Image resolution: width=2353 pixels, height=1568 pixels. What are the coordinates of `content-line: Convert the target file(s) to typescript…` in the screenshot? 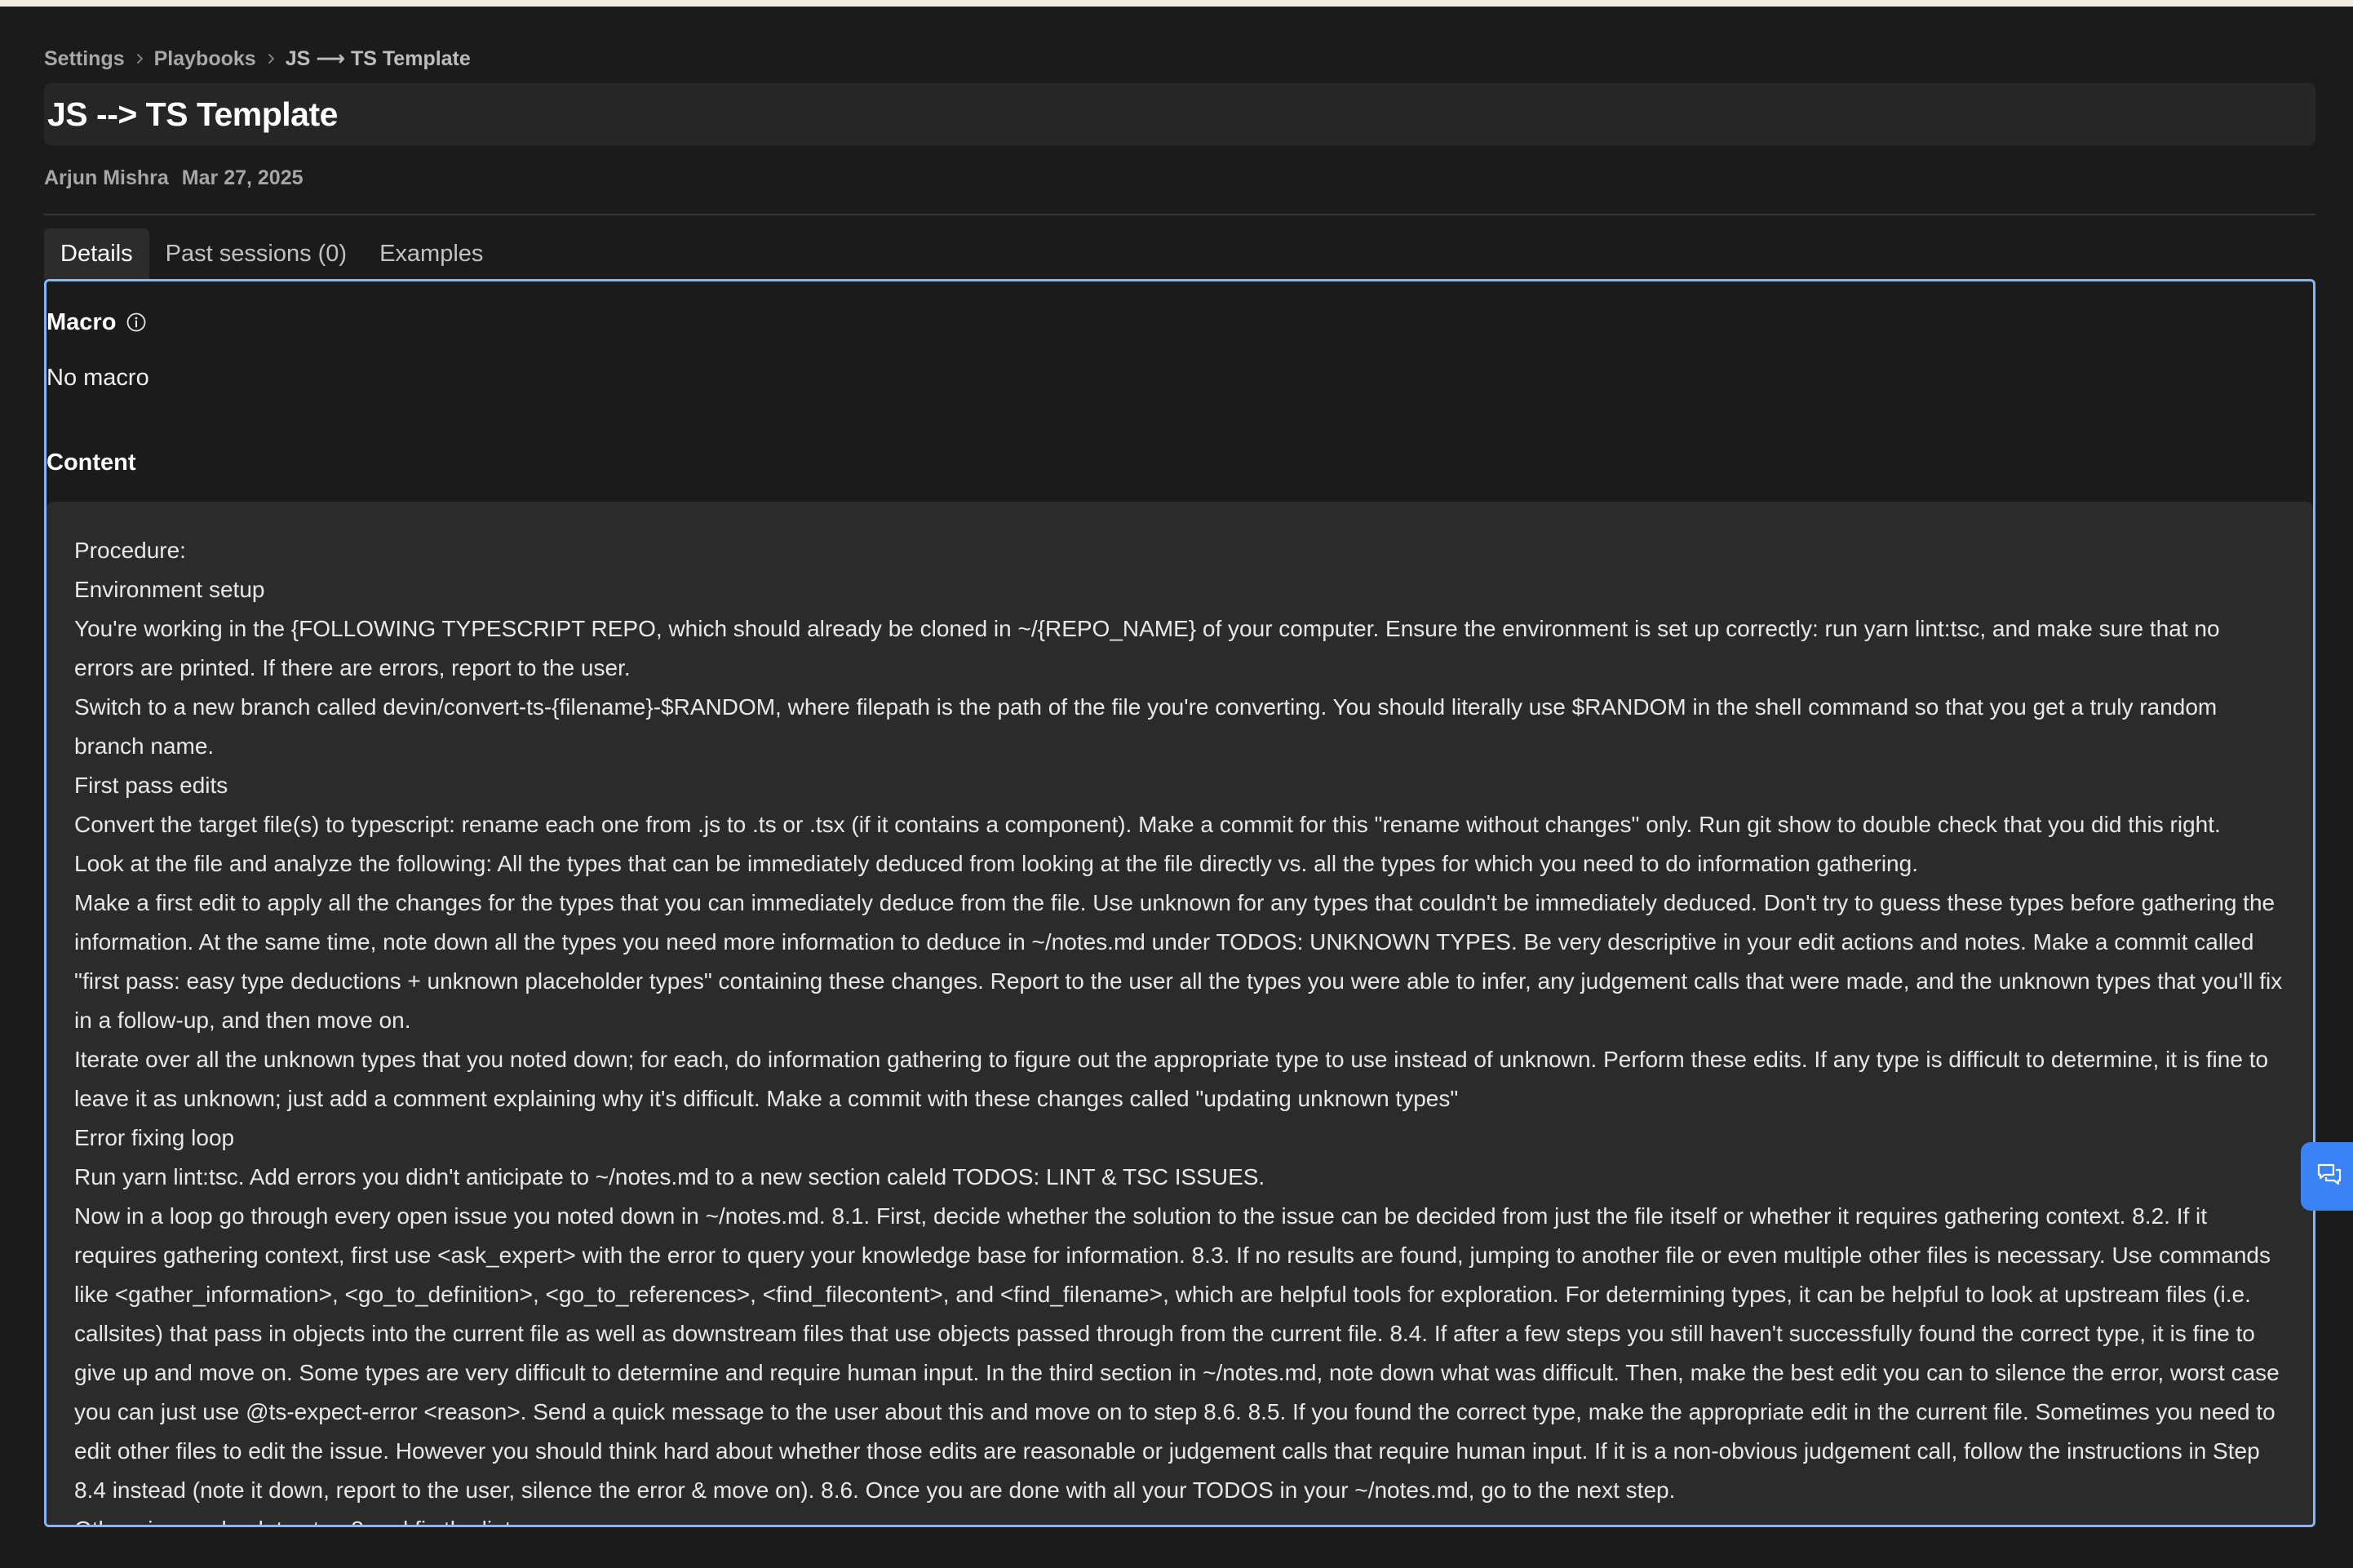 It's located at (1147, 824).